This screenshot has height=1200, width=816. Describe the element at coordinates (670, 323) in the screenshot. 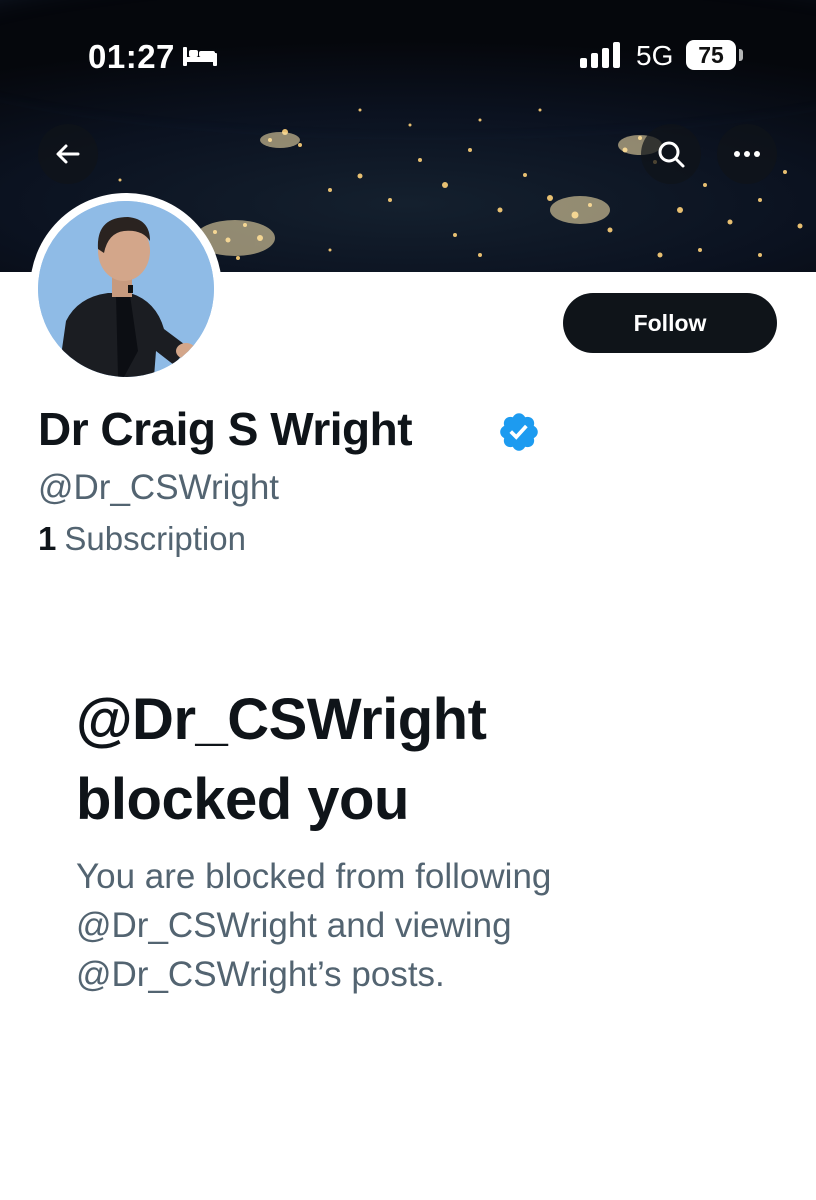

I see `follow-button: Follow` at that location.